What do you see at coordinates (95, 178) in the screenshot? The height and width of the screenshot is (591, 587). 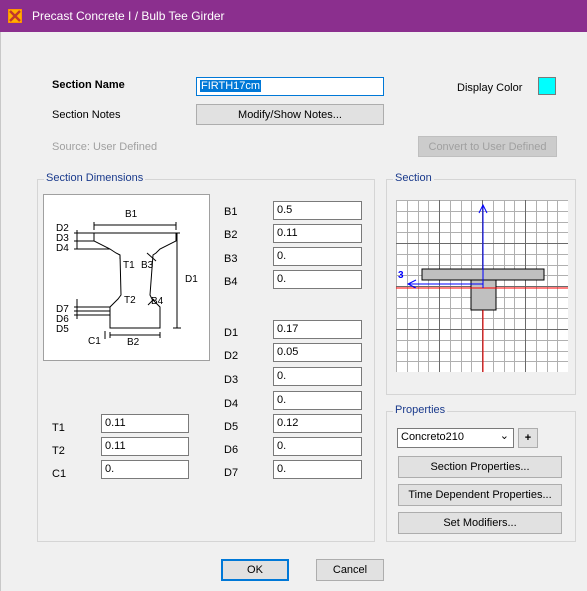 I see `section-dimensions-title: Section Dimensions` at bounding box center [95, 178].